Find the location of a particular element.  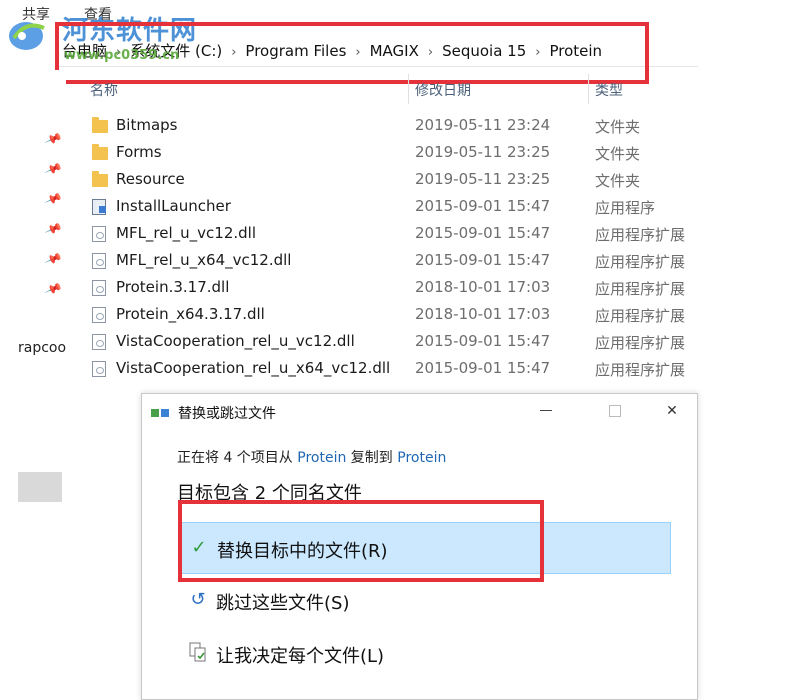

minimize-button is located at coordinates (546, 411).